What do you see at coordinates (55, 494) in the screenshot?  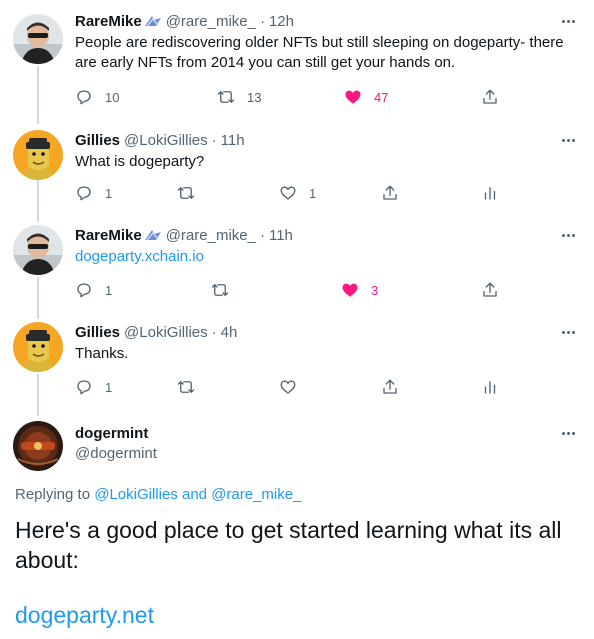 I see `replying-prefix: Replying to` at bounding box center [55, 494].